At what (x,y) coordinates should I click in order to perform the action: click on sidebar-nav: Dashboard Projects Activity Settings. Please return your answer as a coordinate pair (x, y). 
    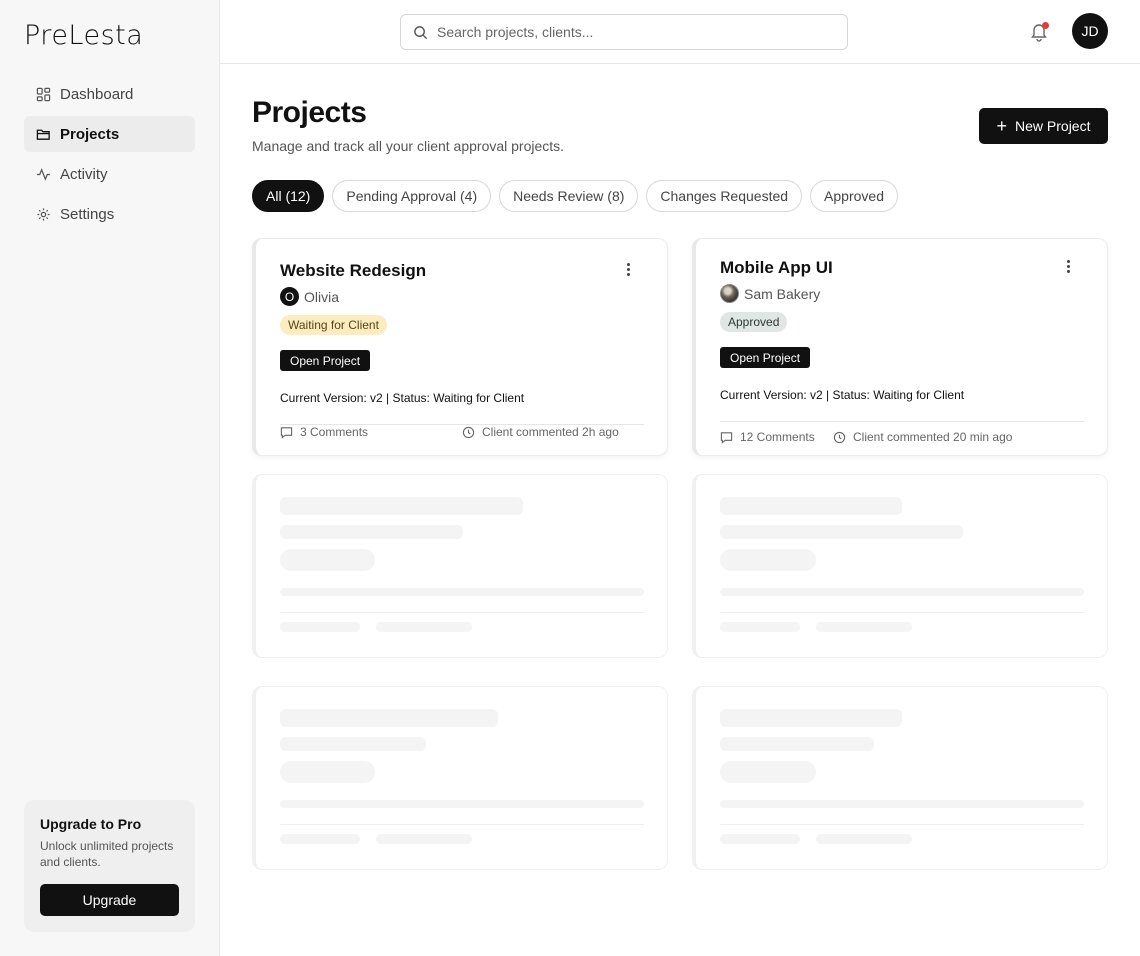
    Looking at the image, I should click on (109, 156).